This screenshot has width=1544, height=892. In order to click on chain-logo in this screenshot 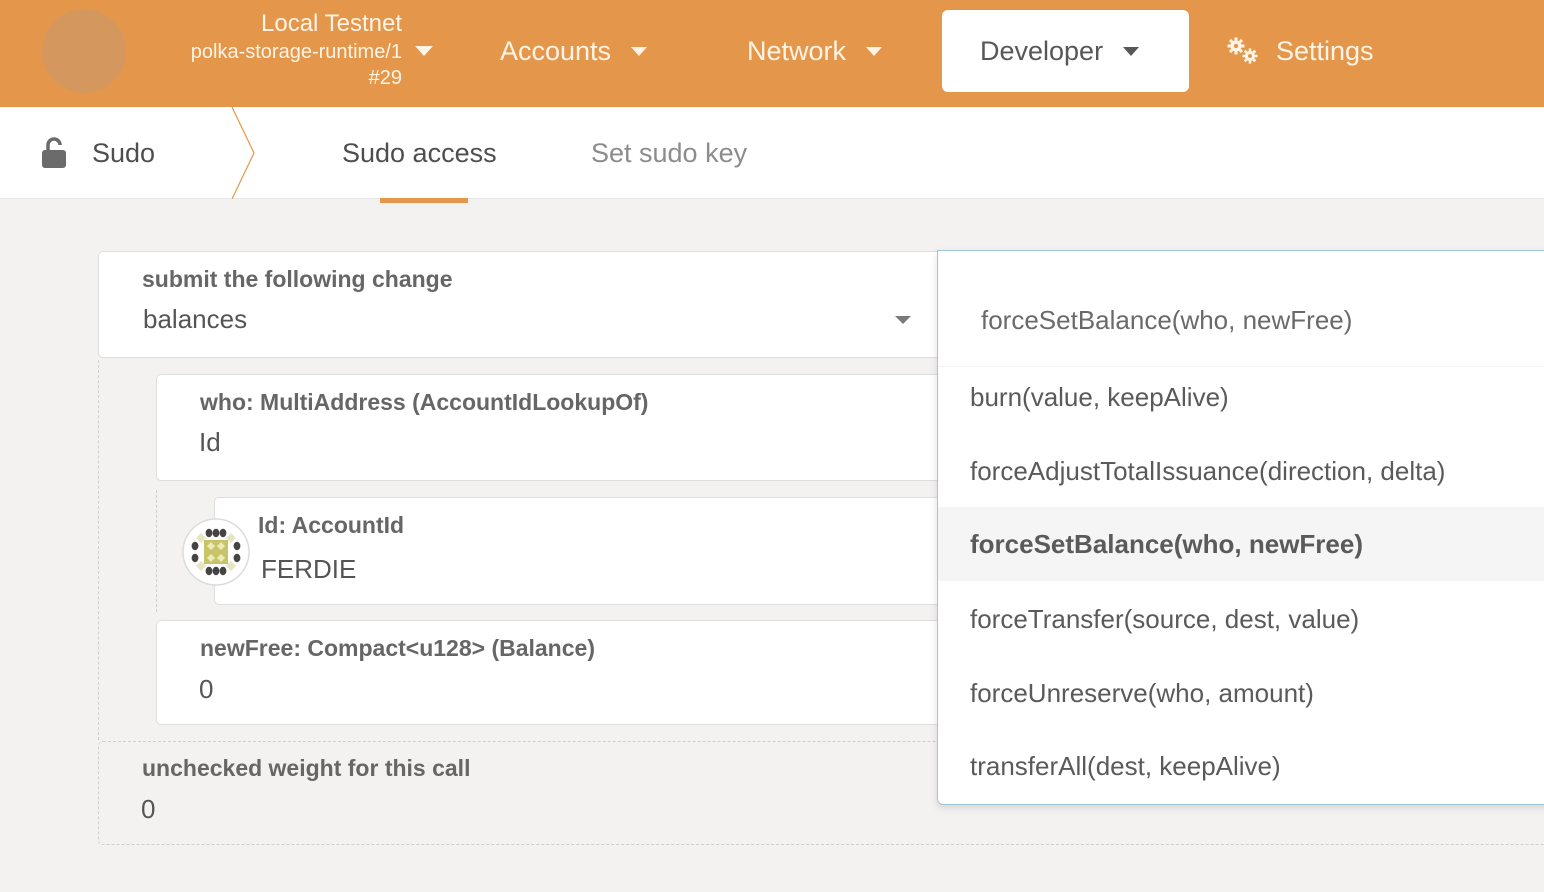, I will do `click(84, 51)`.